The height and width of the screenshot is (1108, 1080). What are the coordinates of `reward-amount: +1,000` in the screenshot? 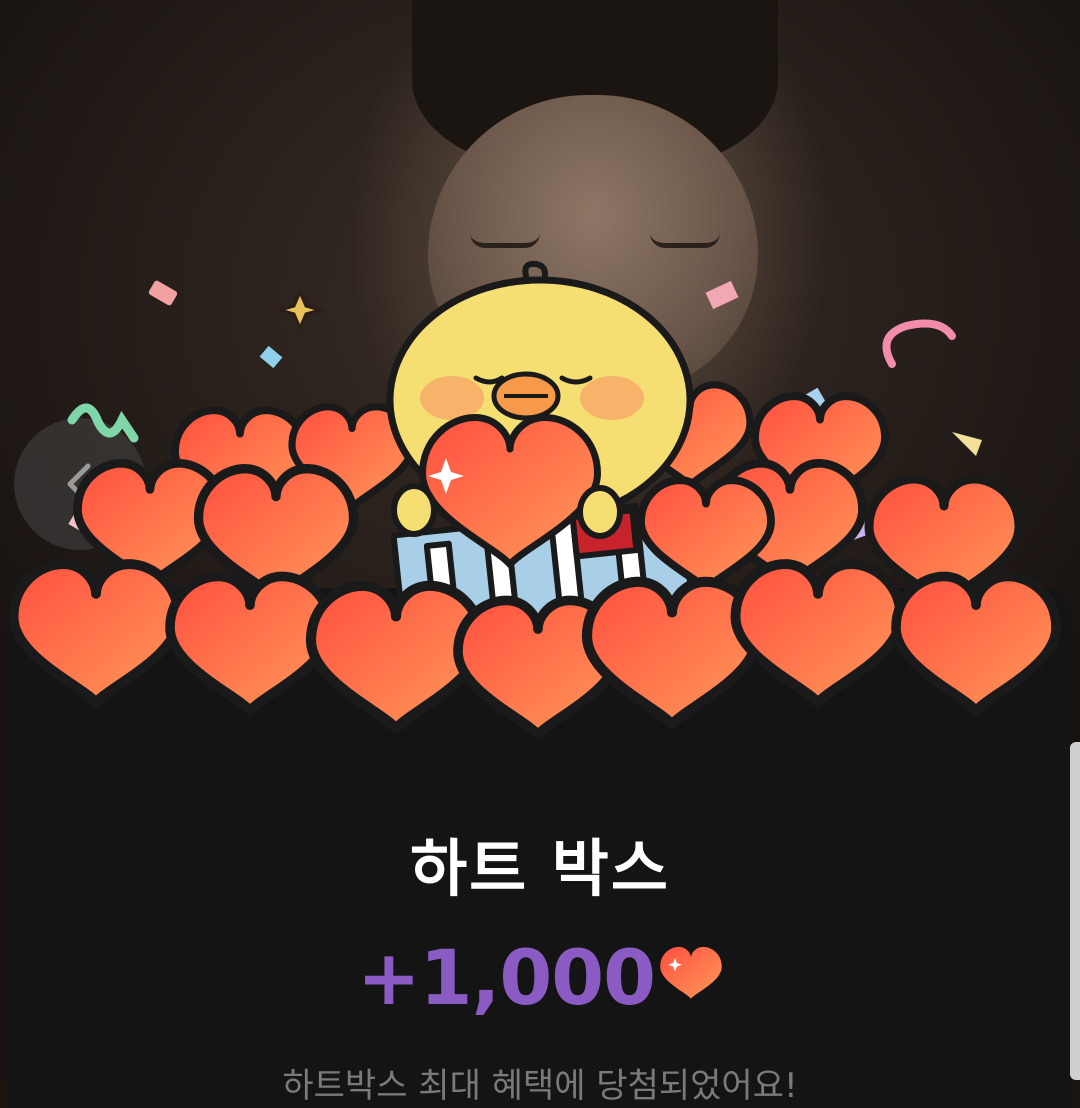 It's located at (506, 977).